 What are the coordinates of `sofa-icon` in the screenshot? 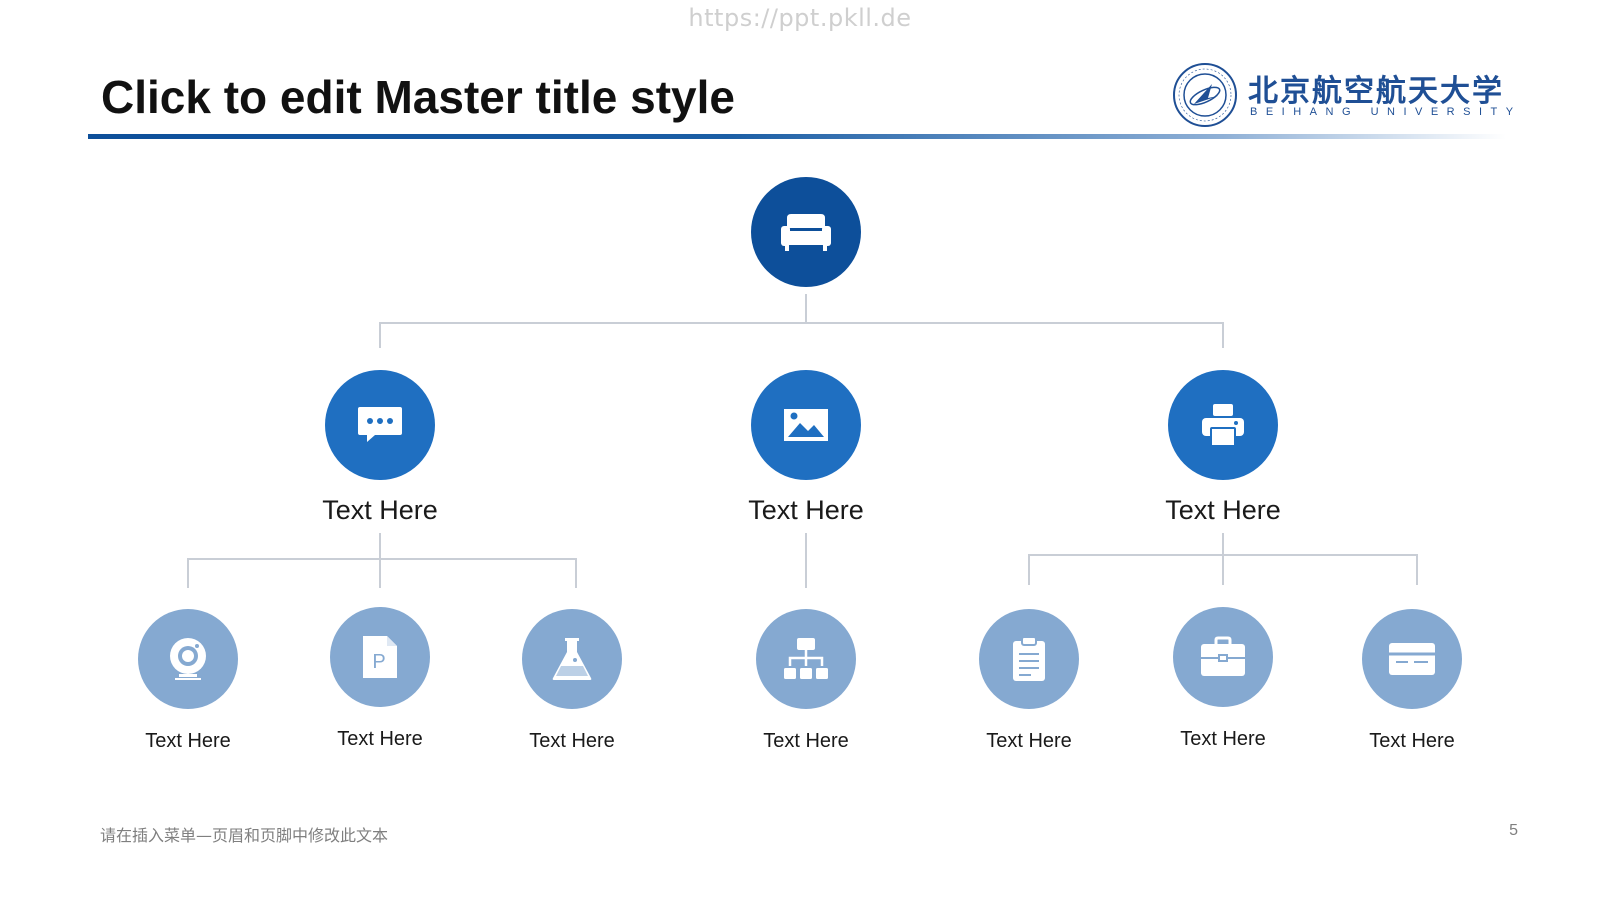 It's located at (806, 232).